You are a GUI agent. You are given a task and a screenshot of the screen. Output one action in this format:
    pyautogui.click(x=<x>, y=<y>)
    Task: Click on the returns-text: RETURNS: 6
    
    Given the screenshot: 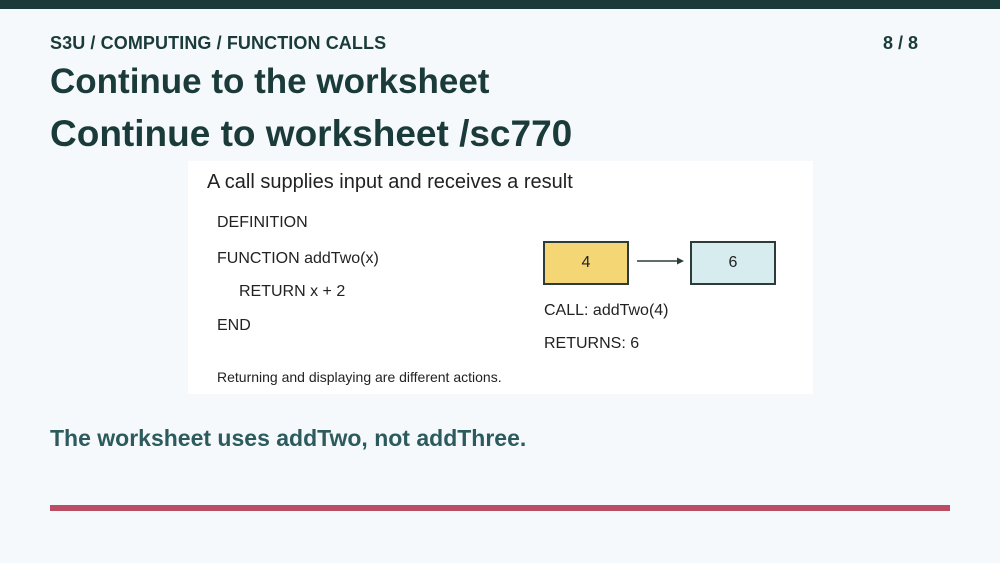 What is the action you would take?
    pyautogui.click(x=592, y=343)
    